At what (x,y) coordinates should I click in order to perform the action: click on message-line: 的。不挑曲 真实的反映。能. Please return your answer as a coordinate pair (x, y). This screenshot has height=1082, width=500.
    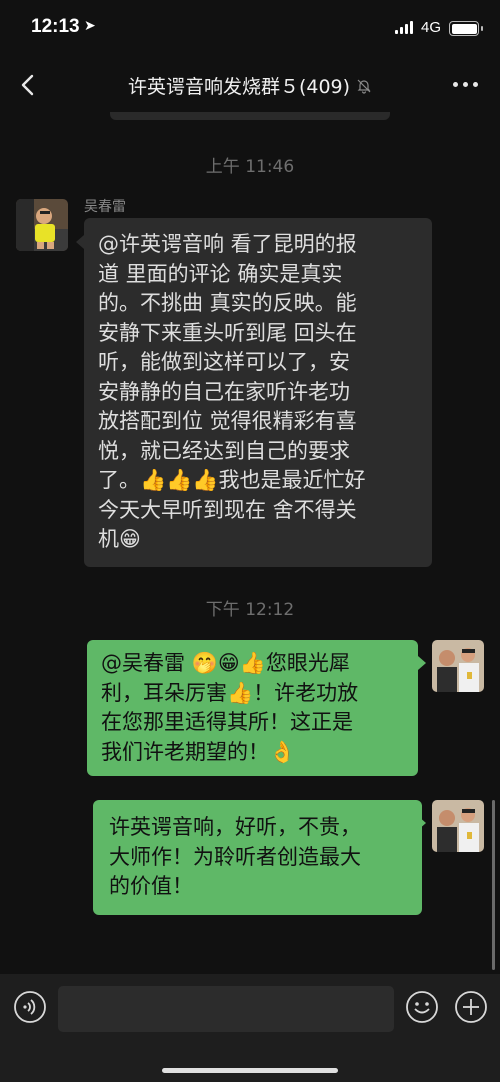
    Looking at the image, I should click on (227, 303).